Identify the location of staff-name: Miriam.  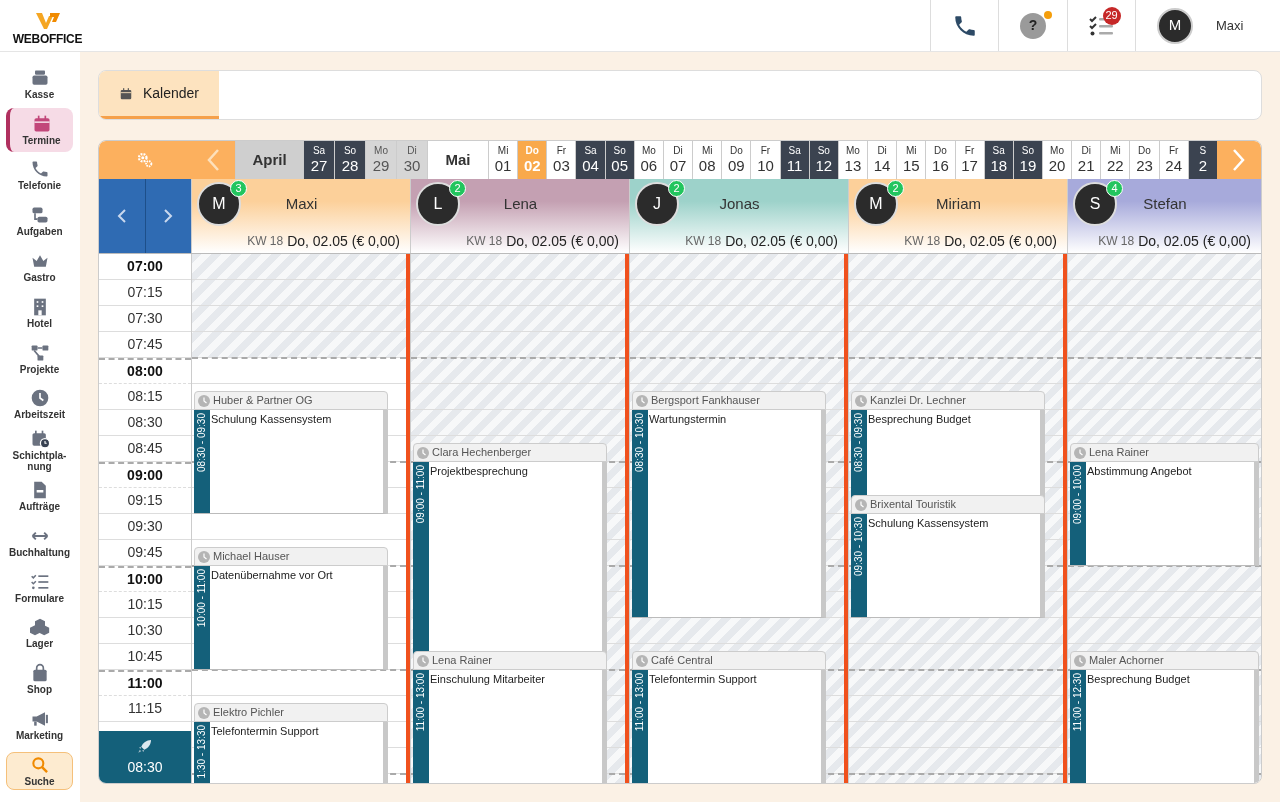
(958, 203).